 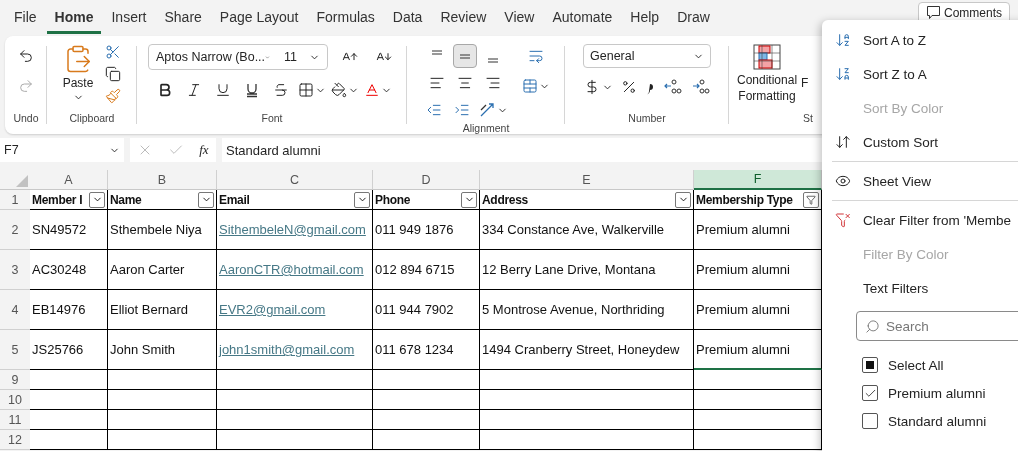 What do you see at coordinates (493, 83) in the screenshot?
I see `align-right-icon` at bounding box center [493, 83].